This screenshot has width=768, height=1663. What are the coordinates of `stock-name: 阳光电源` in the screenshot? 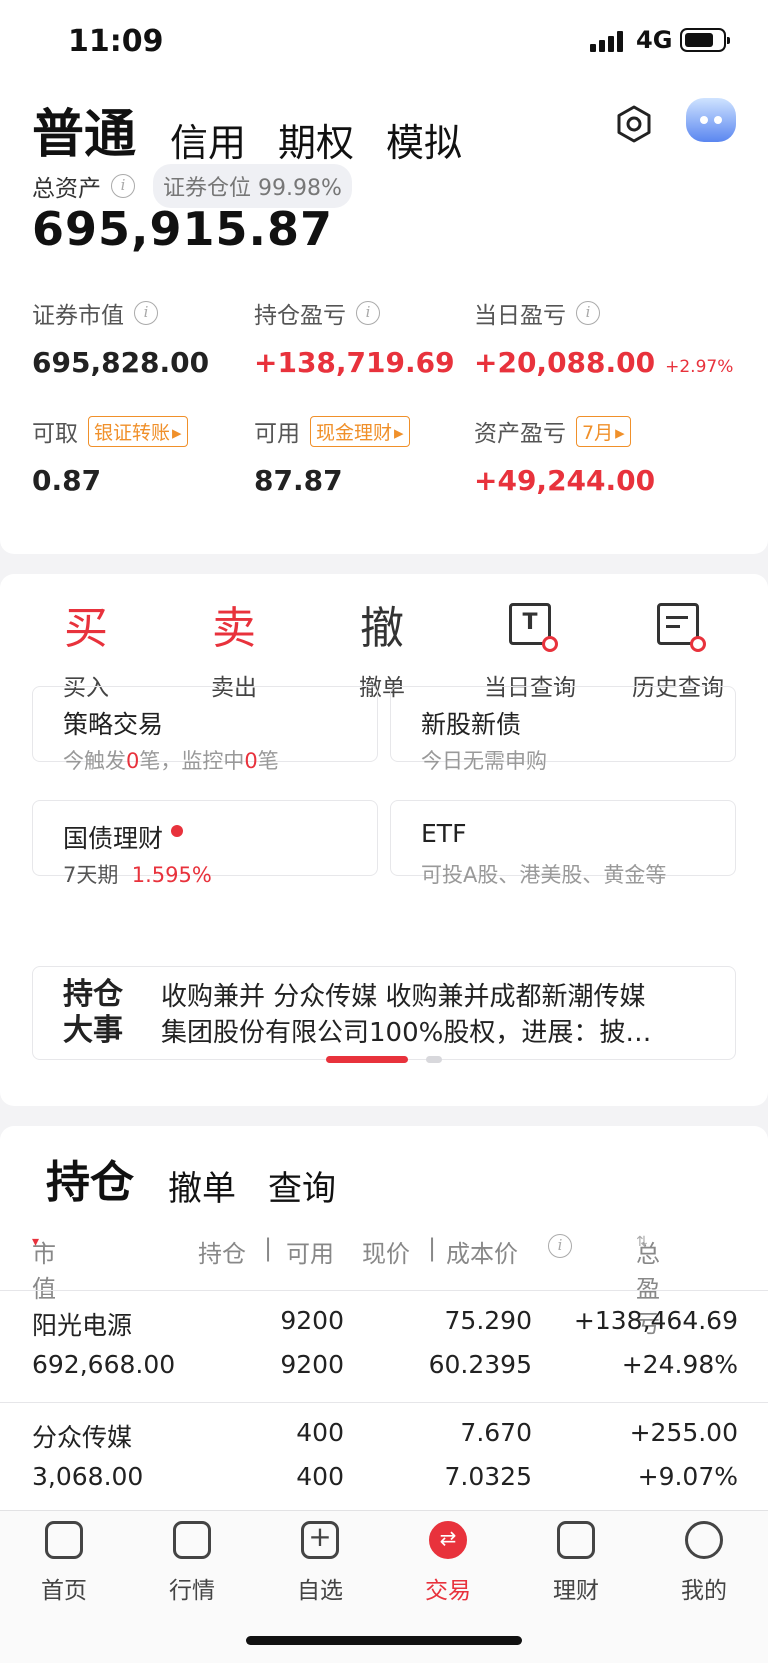 It's located at (82, 1325).